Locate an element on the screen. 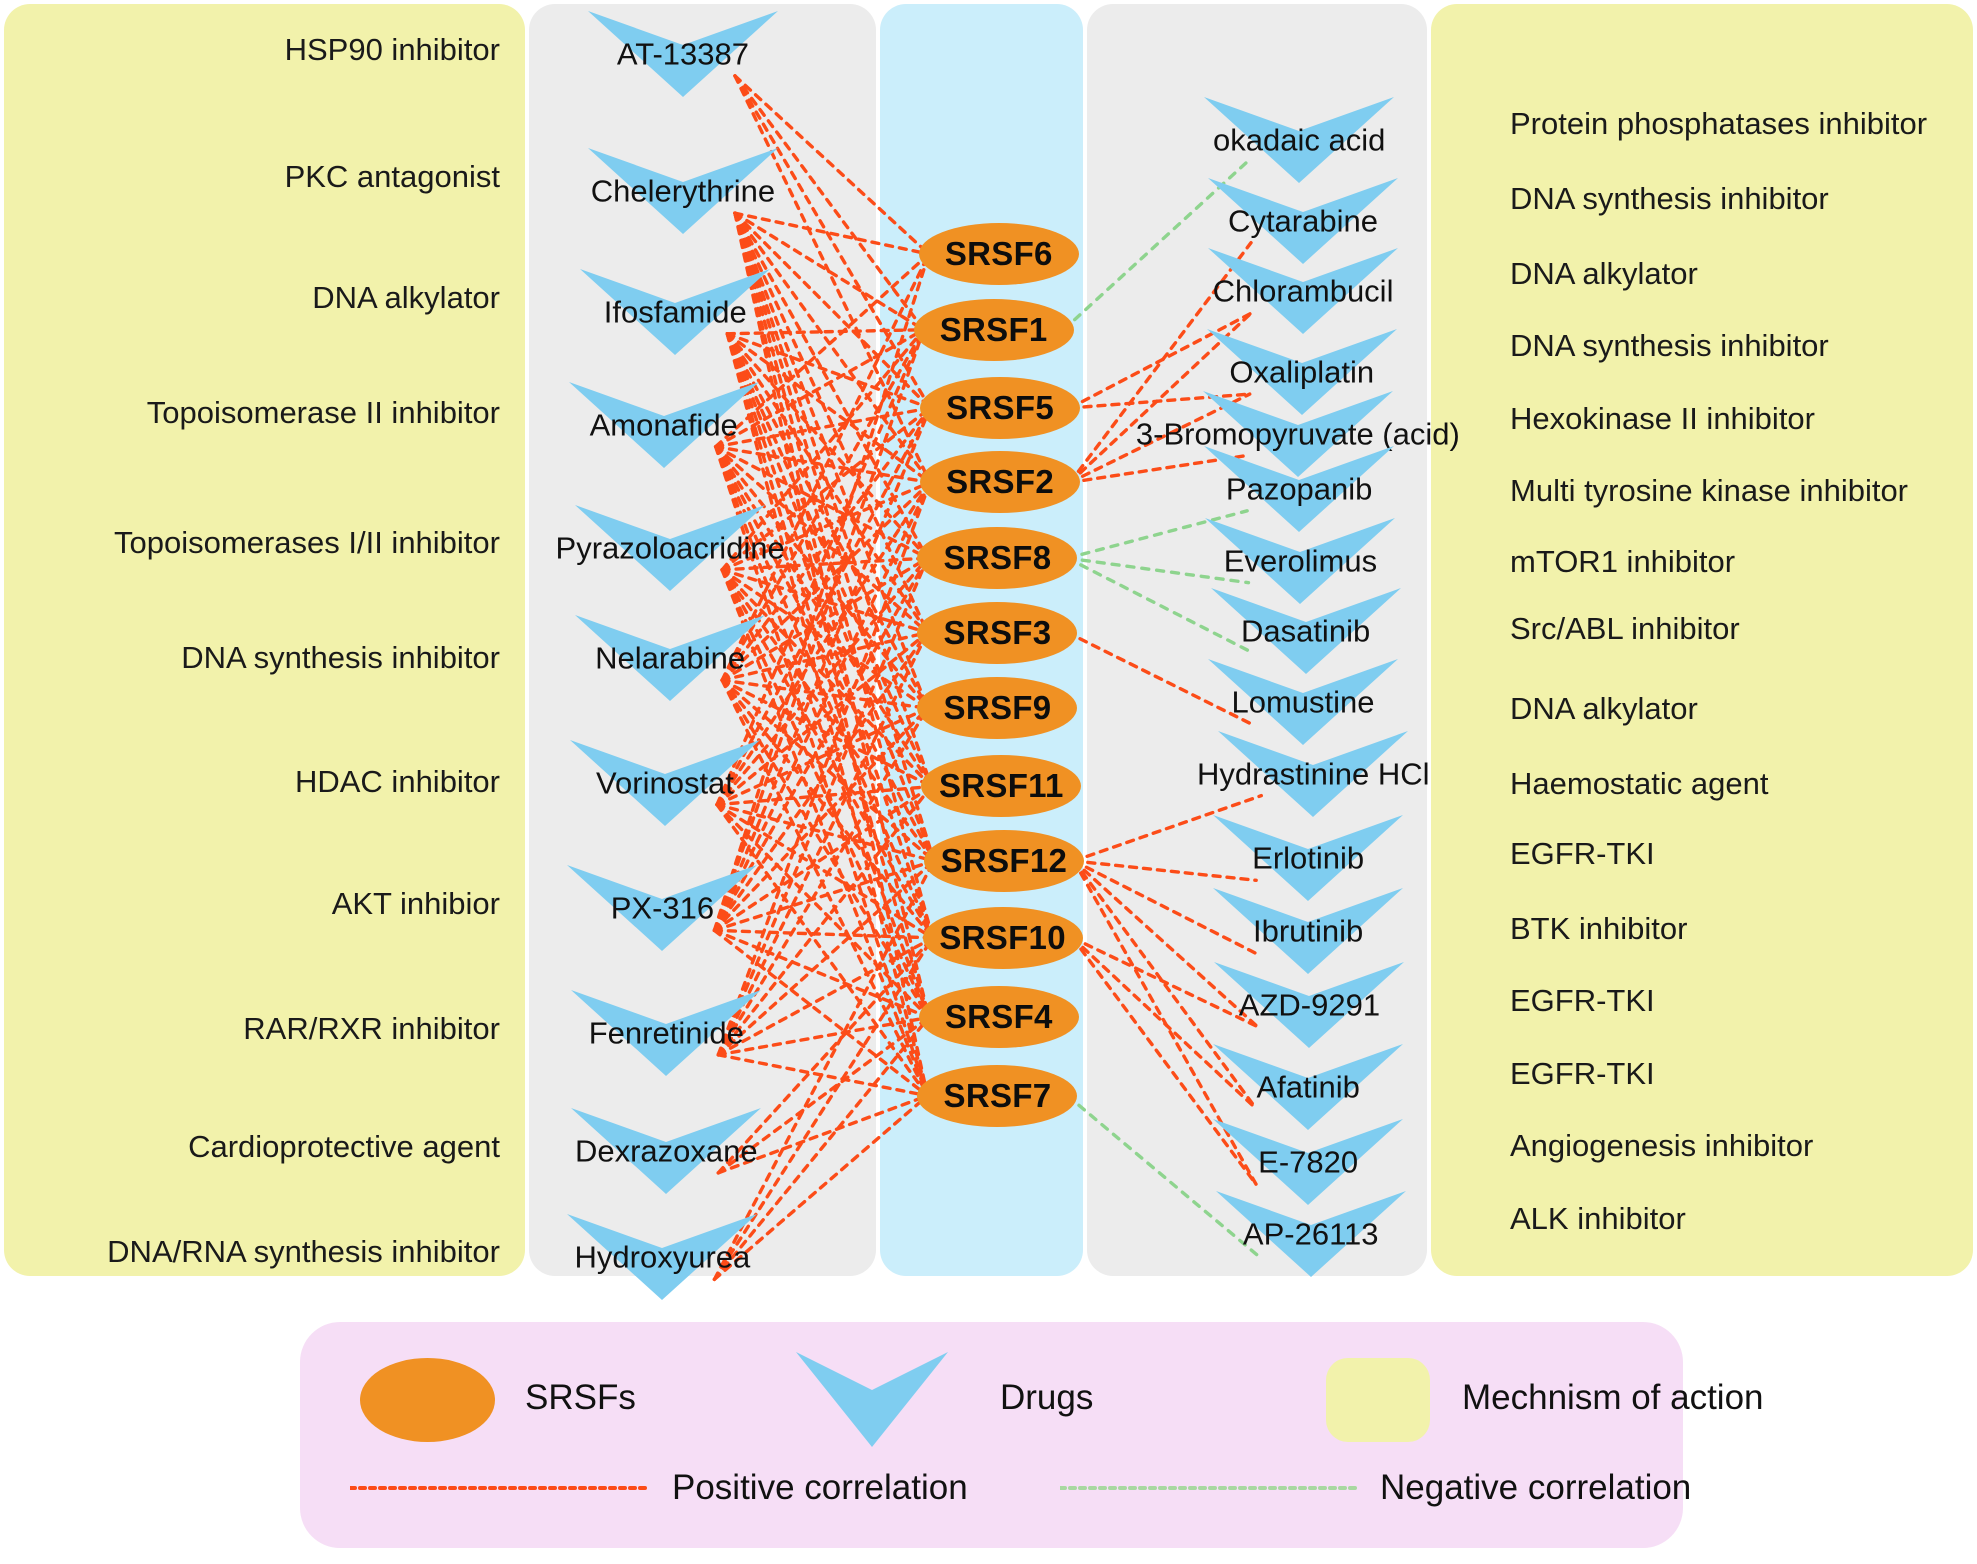 This screenshot has width=1977, height=1564. drug-label: Nelarabine is located at coordinates (670, 658).